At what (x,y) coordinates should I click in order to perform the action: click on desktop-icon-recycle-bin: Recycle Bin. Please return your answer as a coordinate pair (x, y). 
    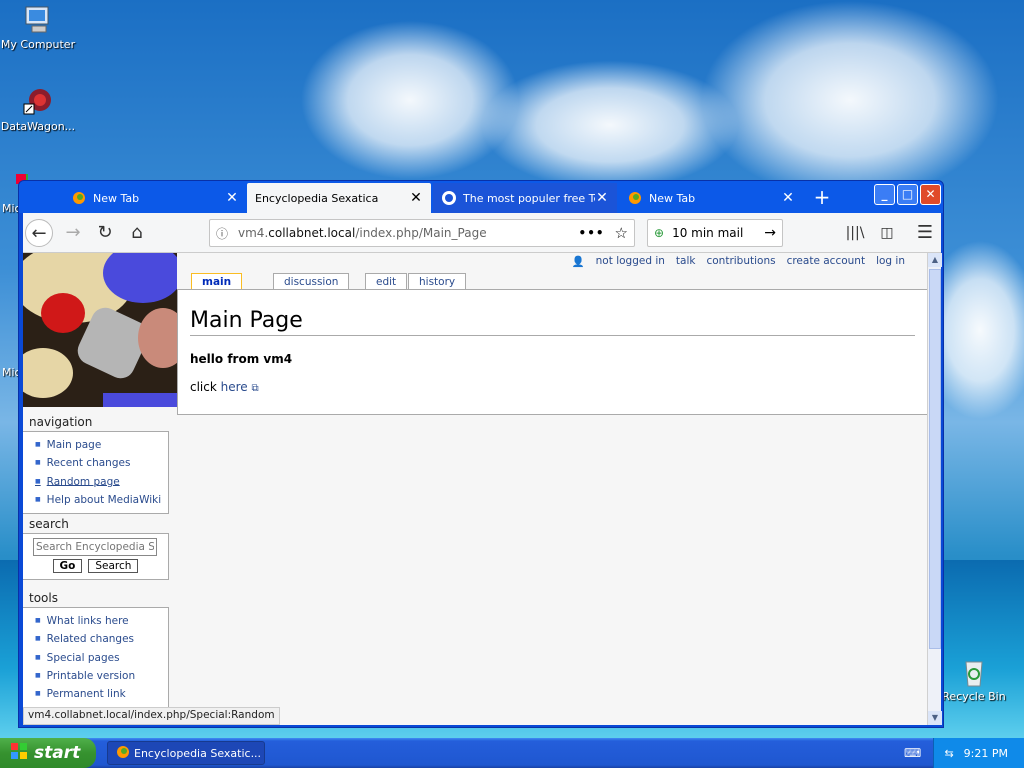
    Looking at the image, I should click on (974, 679).